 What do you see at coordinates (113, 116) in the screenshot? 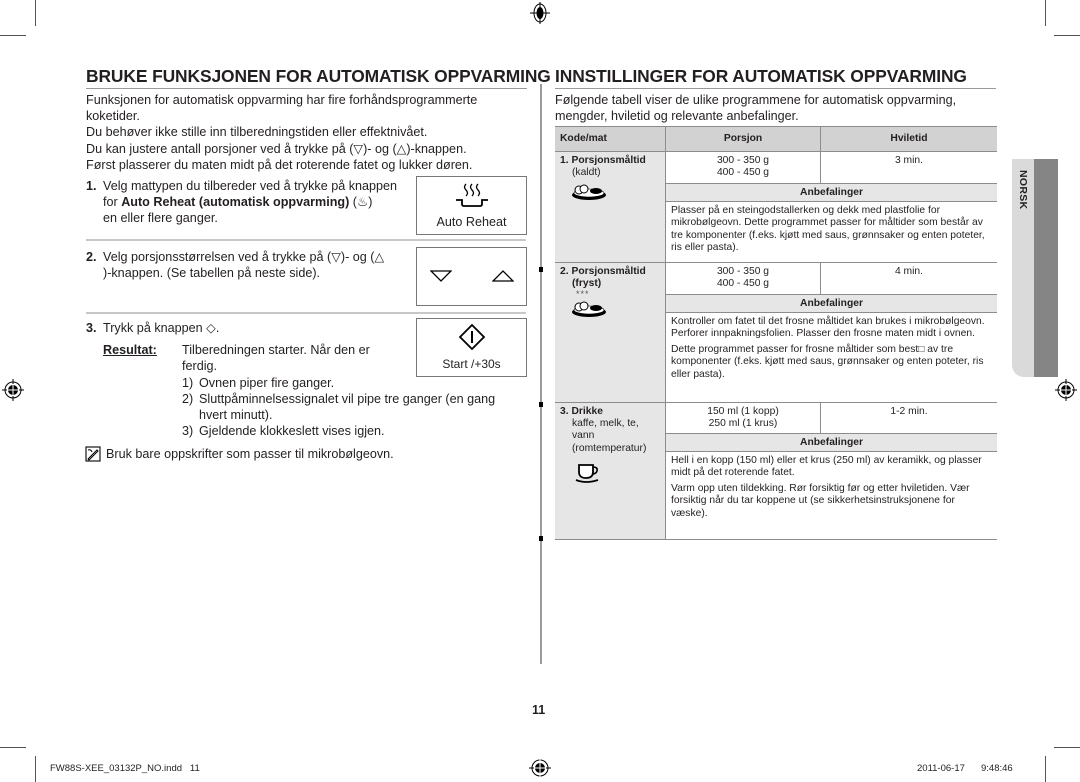
I see `intro-line: koketider.` at bounding box center [113, 116].